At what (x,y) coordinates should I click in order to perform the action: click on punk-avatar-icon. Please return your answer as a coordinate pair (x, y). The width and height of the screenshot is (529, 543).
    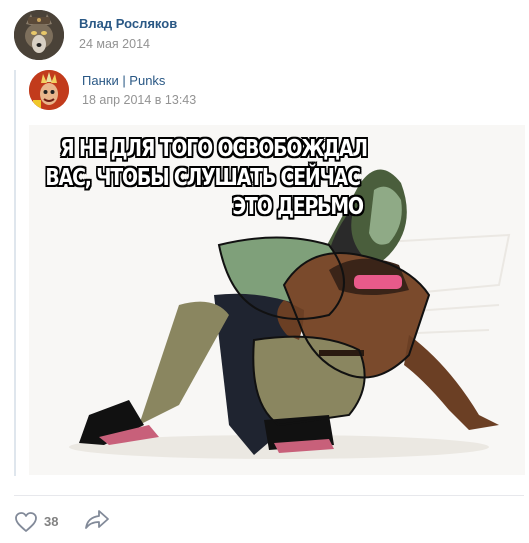
    Looking at the image, I should click on (49, 90).